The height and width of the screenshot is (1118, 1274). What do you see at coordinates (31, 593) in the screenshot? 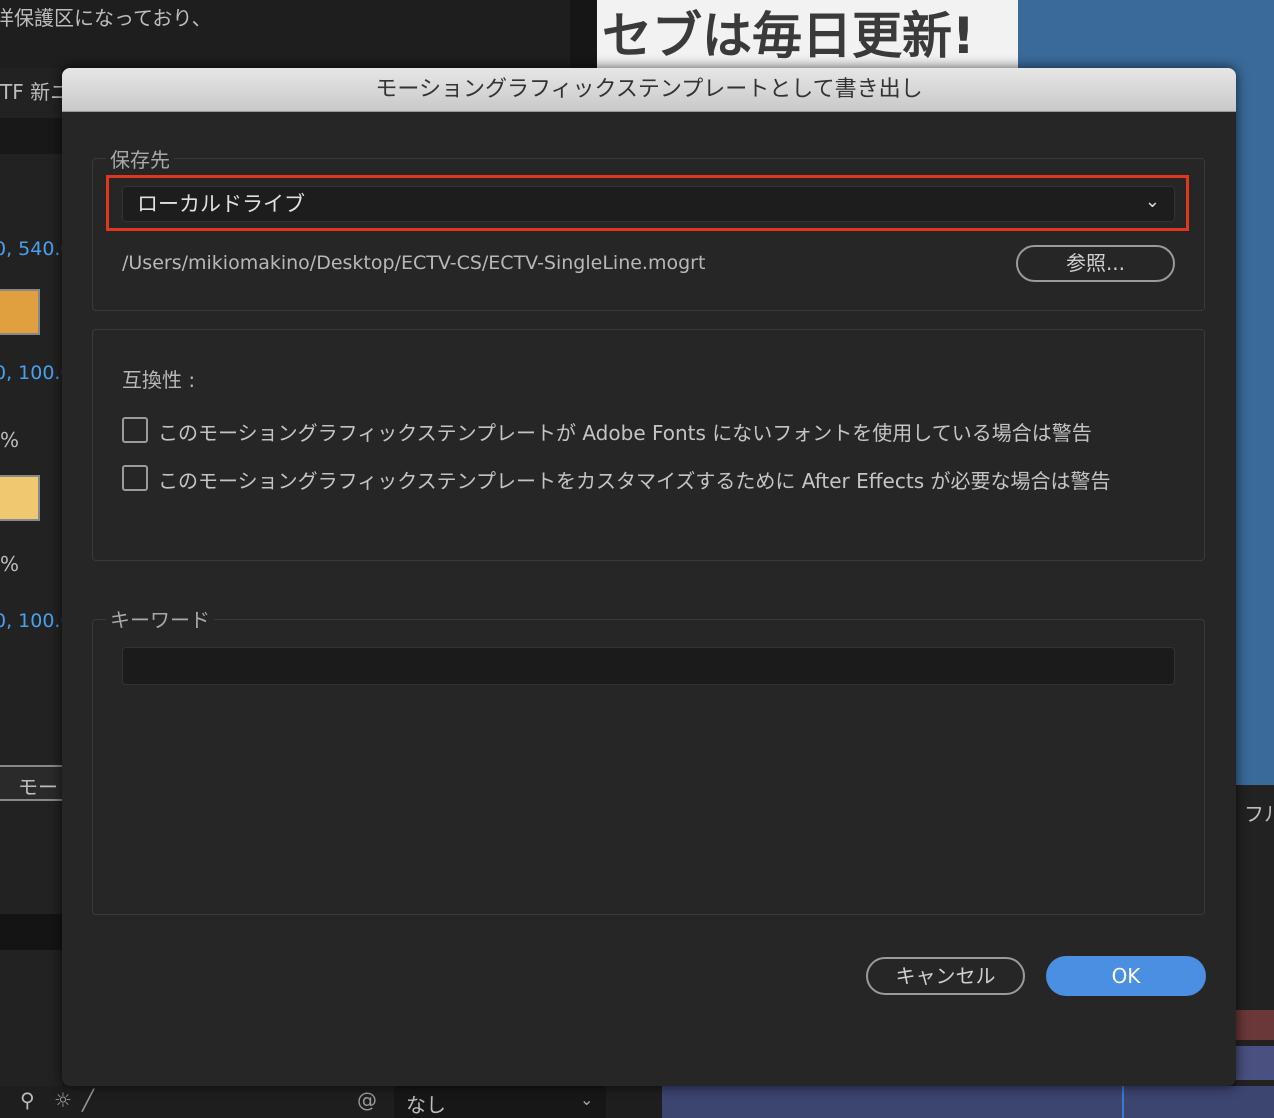
I see `left-panel` at bounding box center [31, 593].